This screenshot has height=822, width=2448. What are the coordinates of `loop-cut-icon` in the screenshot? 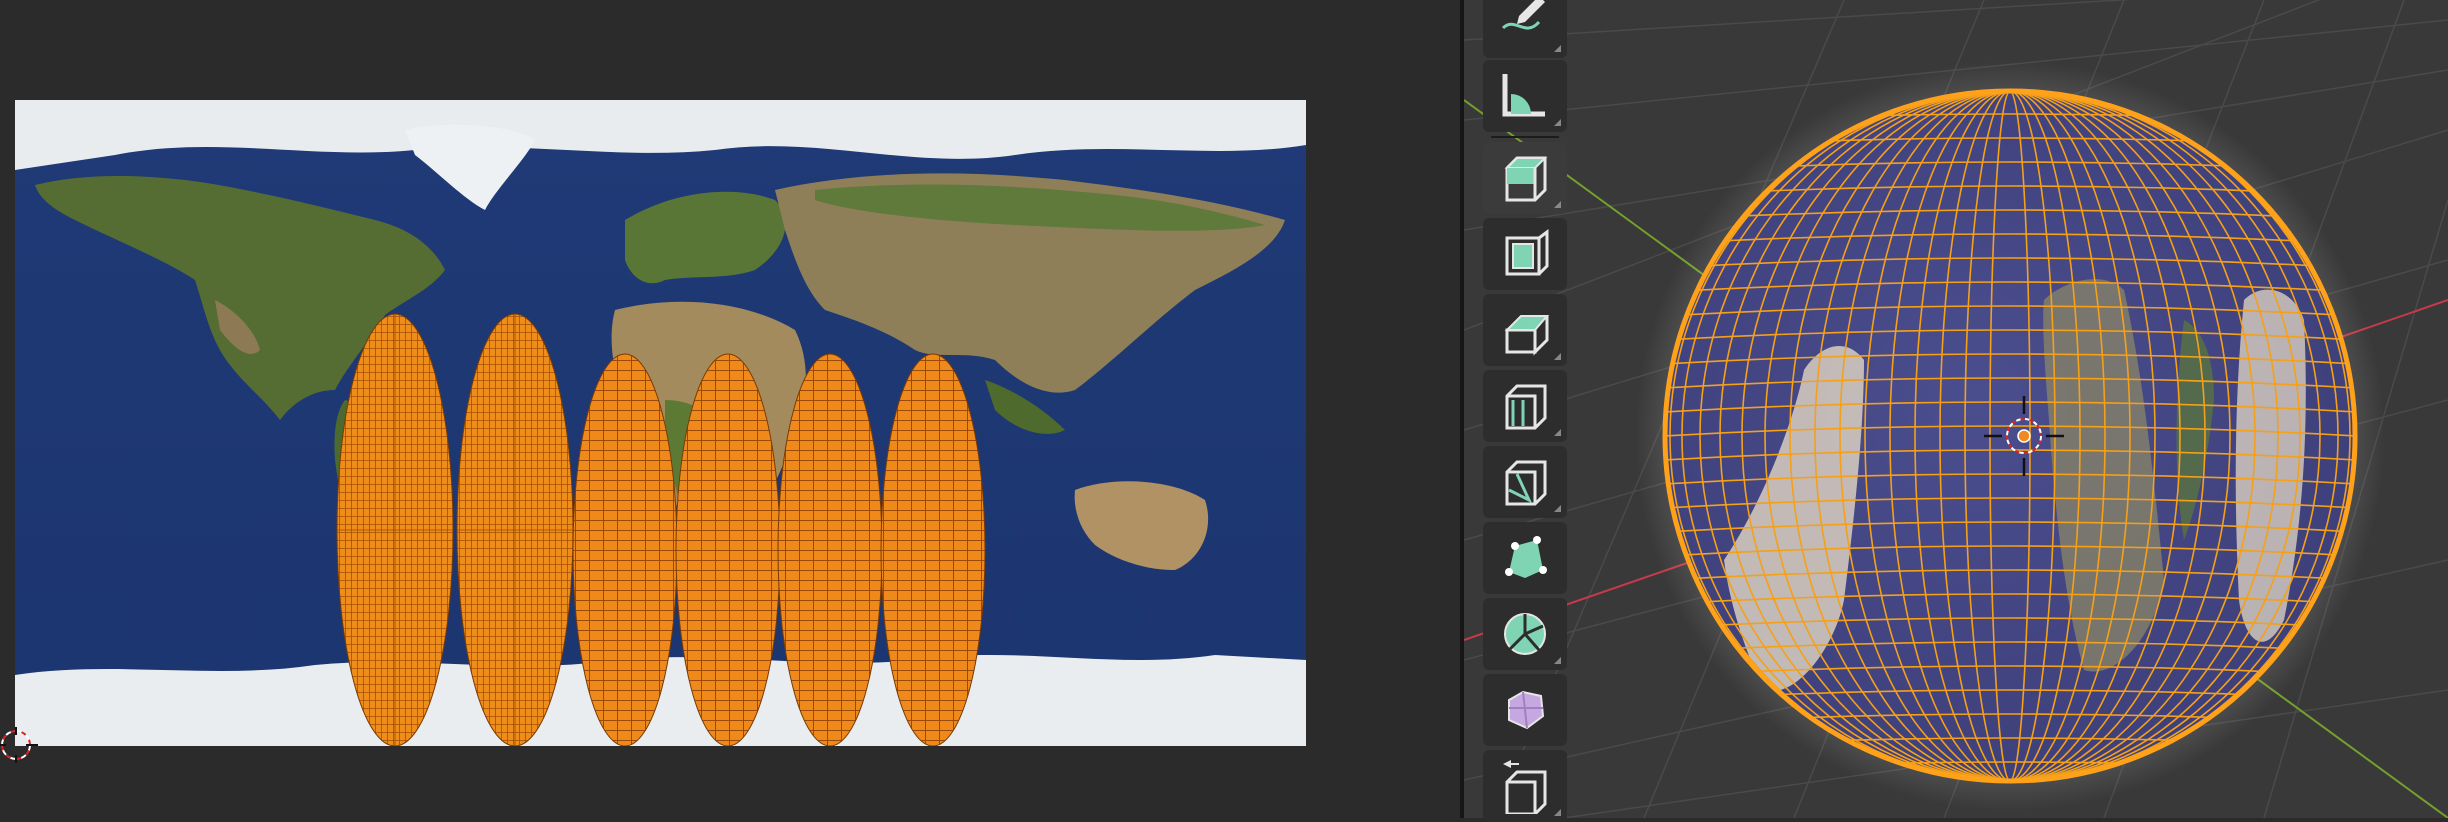 It's located at (1526, 483).